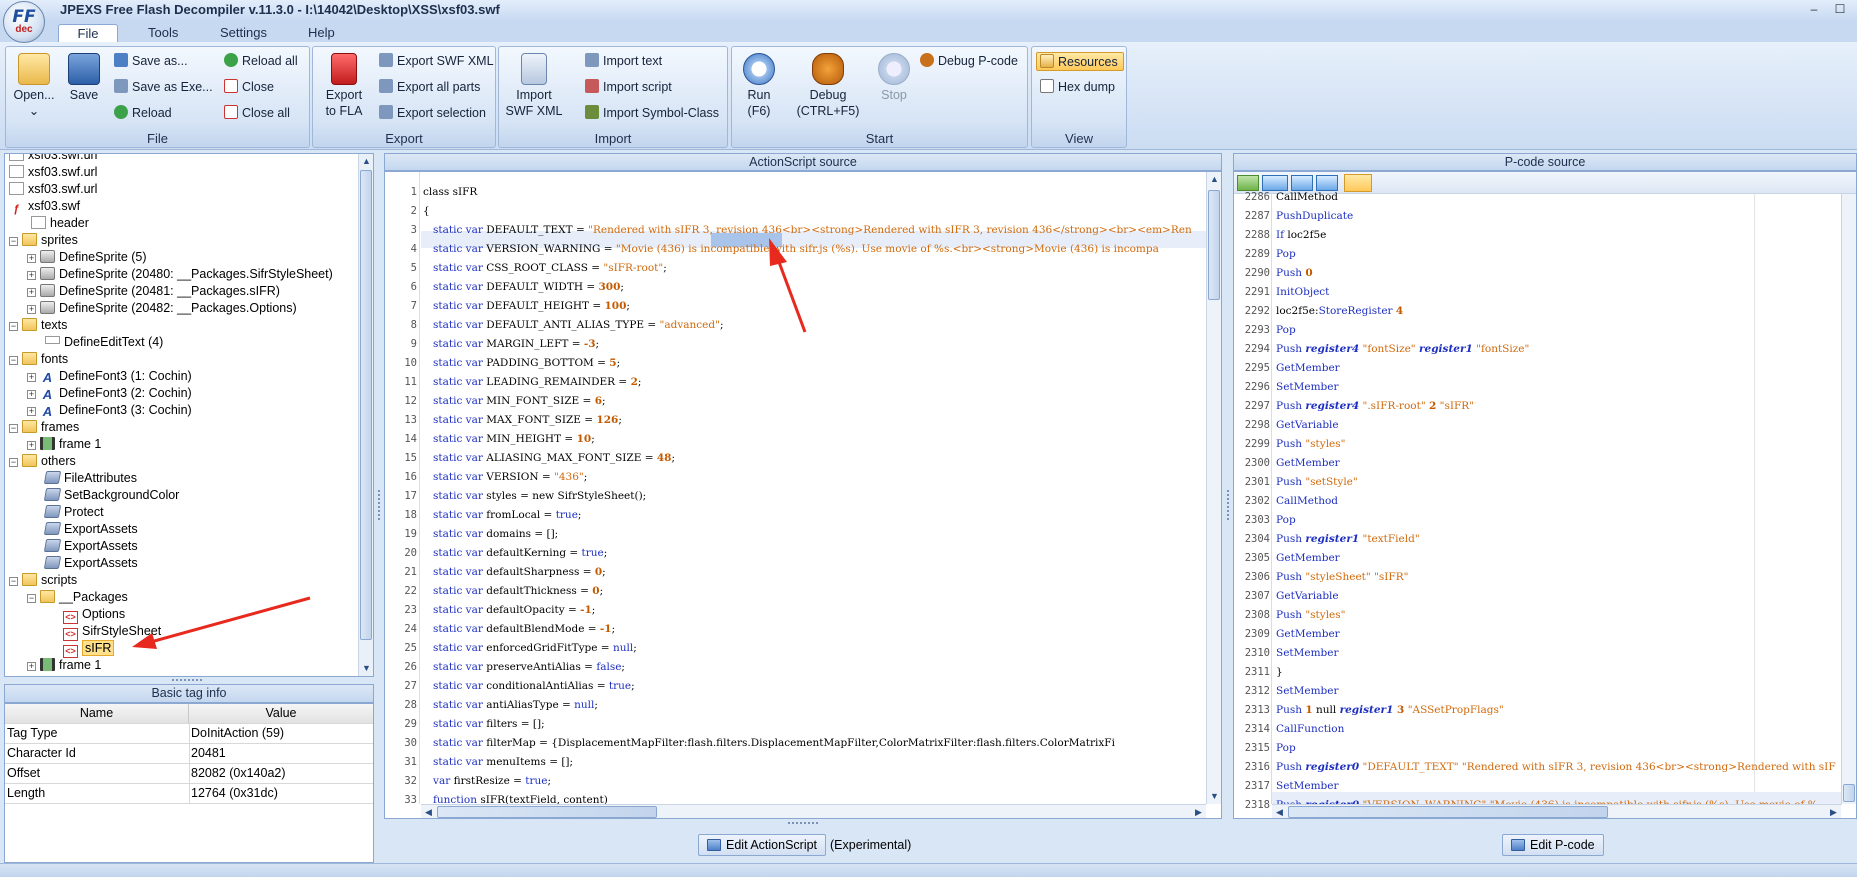 Image resolution: width=1857 pixels, height=877 pixels. I want to click on actionscript-horizontal-scrollbar: ◀ ▶, so click(813, 811).